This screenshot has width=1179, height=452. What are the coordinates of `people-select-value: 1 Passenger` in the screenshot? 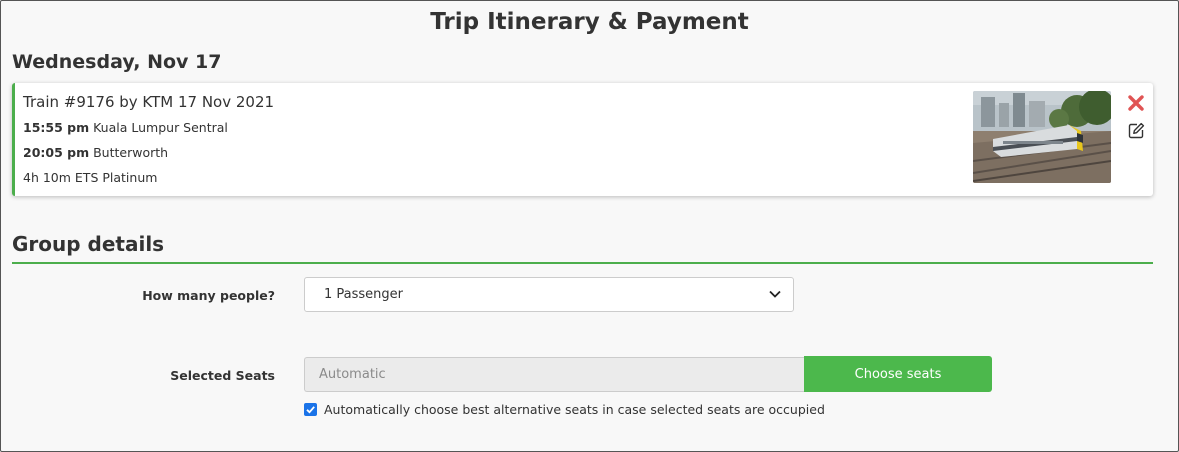 It's located at (364, 294).